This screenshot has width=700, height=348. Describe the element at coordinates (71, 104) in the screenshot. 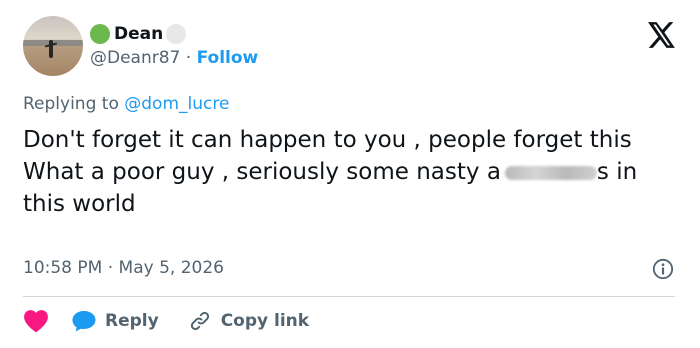

I see `replying-to-prefix: Replying to` at that location.